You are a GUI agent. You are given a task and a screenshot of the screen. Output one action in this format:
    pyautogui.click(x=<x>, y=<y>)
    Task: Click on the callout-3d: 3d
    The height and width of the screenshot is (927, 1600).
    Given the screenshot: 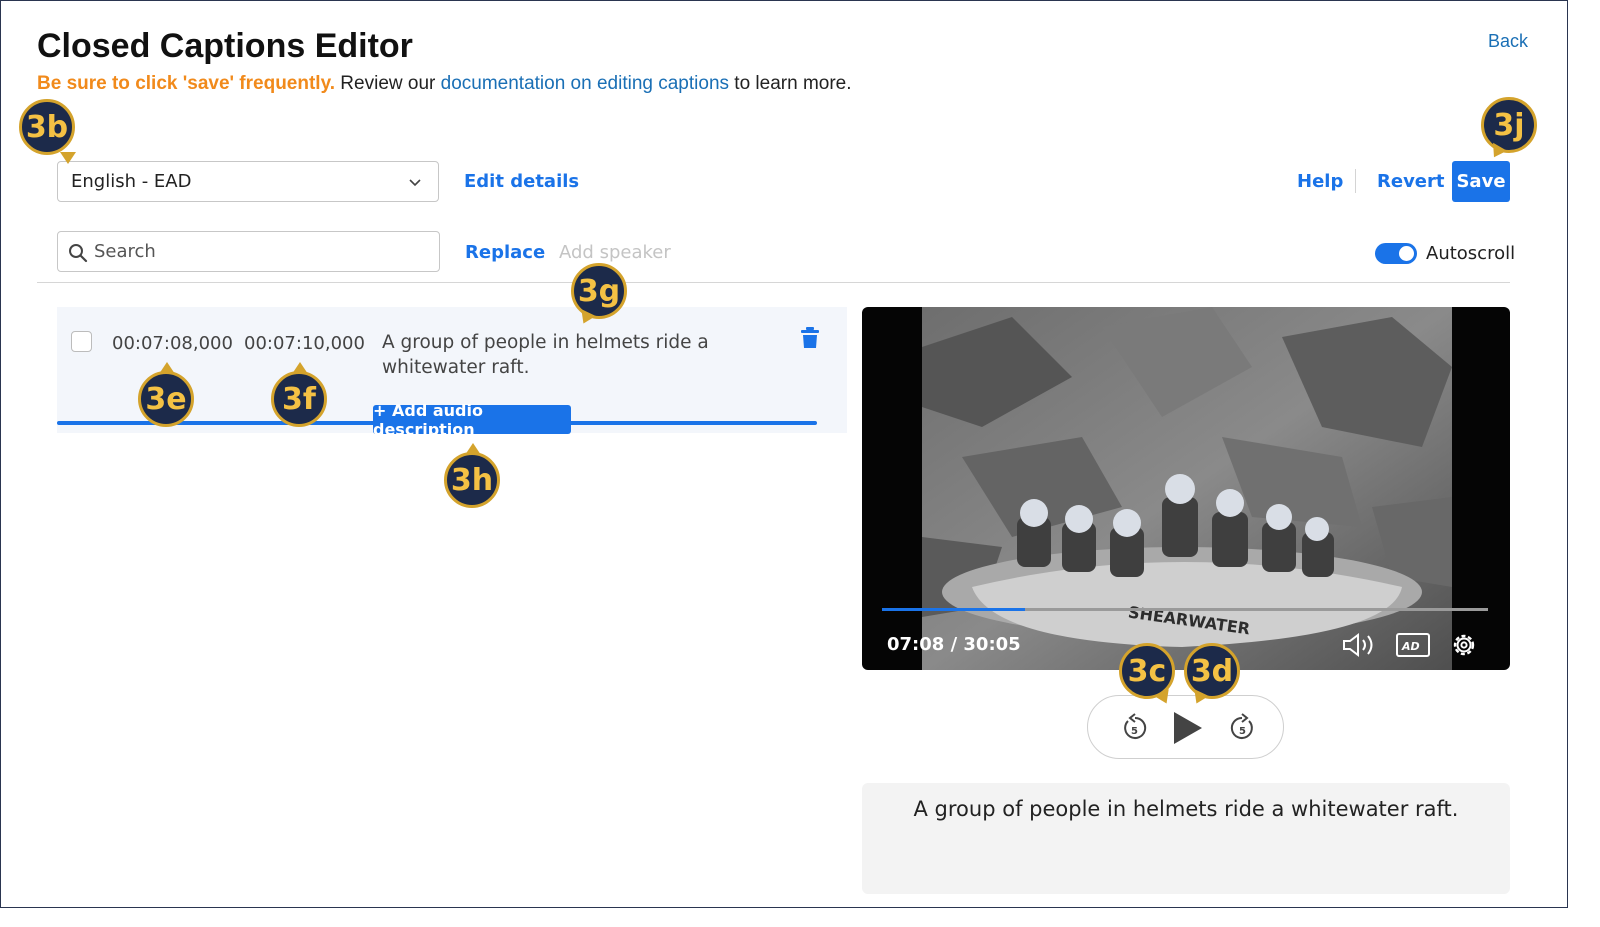 What is the action you would take?
    pyautogui.click(x=1212, y=675)
    